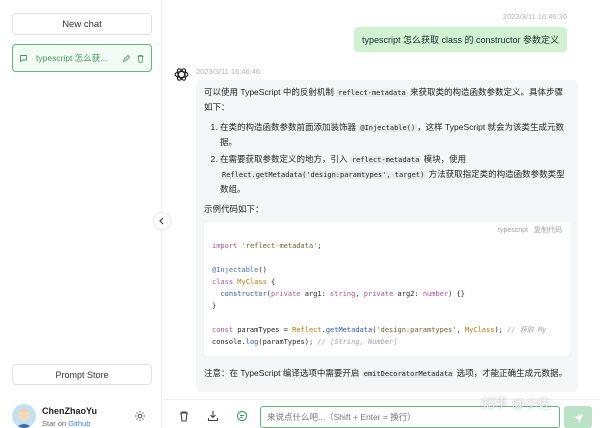 The width and height of the screenshot is (600, 428). Describe the element at coordinates (242, 416) in the screenshot. I see `context-icon` at that location.